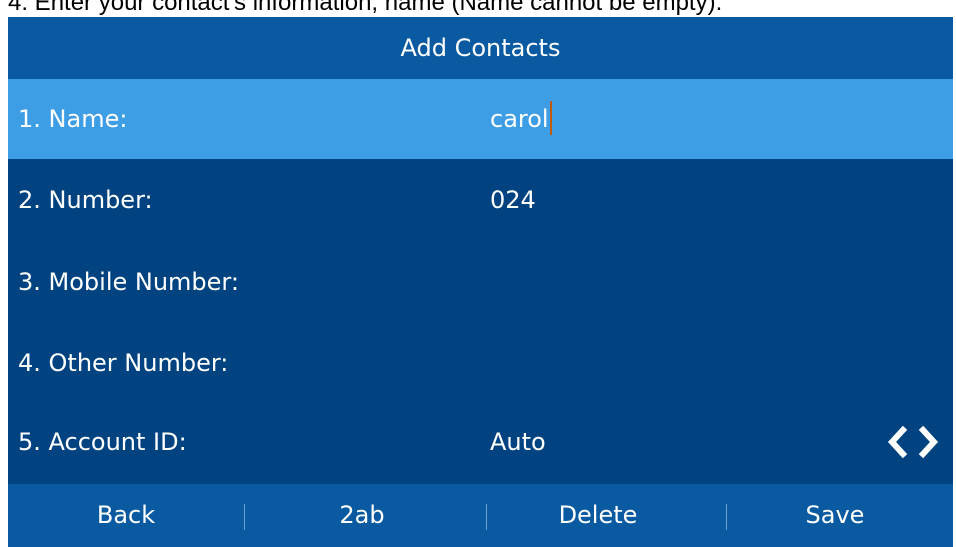 This screenshot has width=956, height=547. I want to click on softkey-bar: Back 2ab Delete Save, so click(480, 515).